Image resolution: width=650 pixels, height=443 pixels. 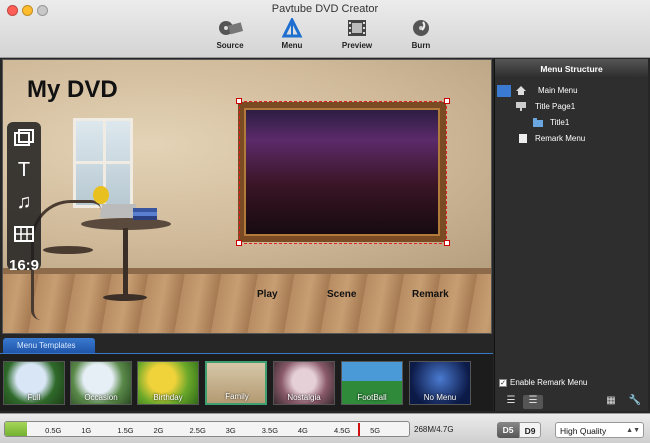 I want to click on gauge-tick-label: 5G, so click(x=375, y=430).